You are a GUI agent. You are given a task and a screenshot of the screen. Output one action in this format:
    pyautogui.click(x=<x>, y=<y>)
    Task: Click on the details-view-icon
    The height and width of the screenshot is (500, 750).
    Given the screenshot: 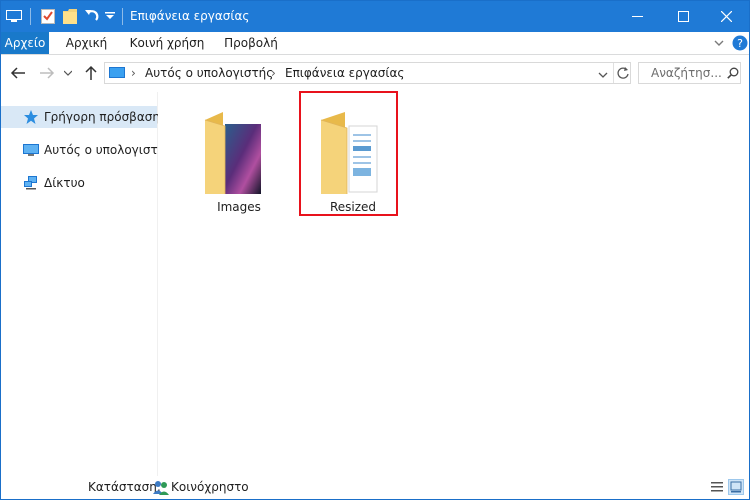 What is the action you would take?
    pyautogui.click(x=717, y=487)
    